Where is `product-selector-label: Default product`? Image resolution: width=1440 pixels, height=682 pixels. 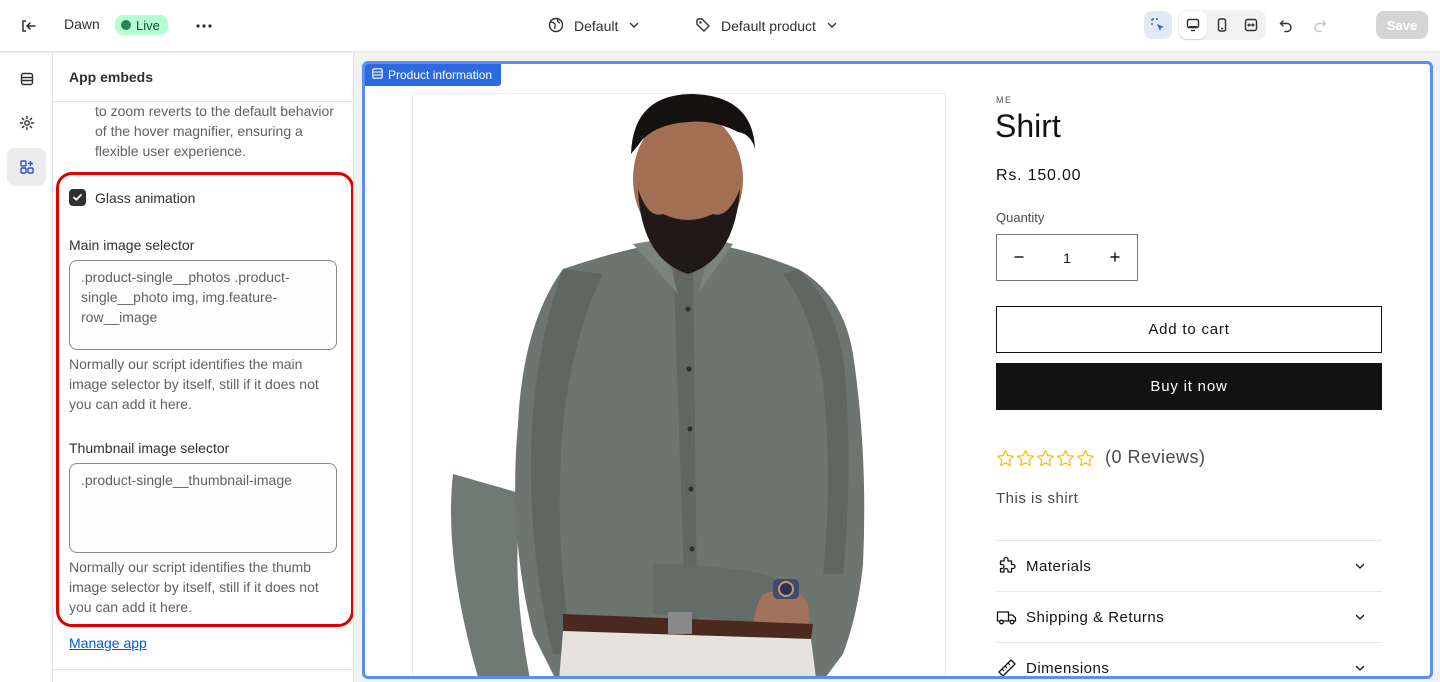
product-selector-label: Default product is located at coordinates (768, 26).